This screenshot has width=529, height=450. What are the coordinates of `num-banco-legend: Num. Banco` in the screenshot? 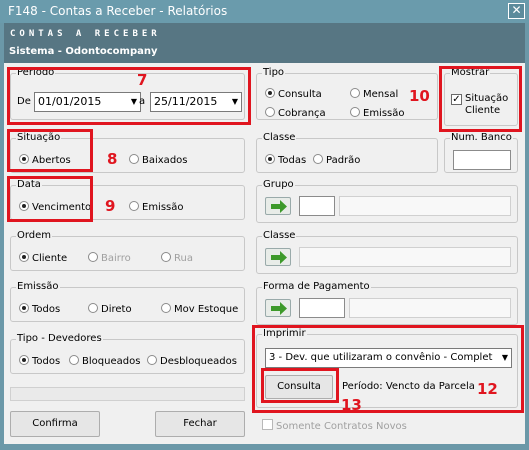 It's located at (481, 138).